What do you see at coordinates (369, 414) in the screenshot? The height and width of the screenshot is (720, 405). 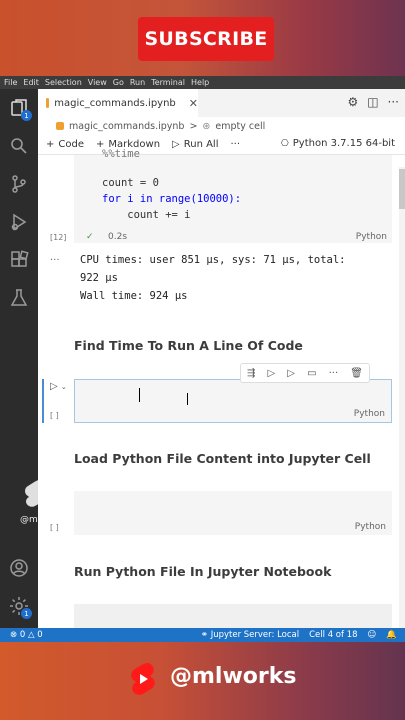 I see `cell2-language: Python` at bounding box center [369, 414].